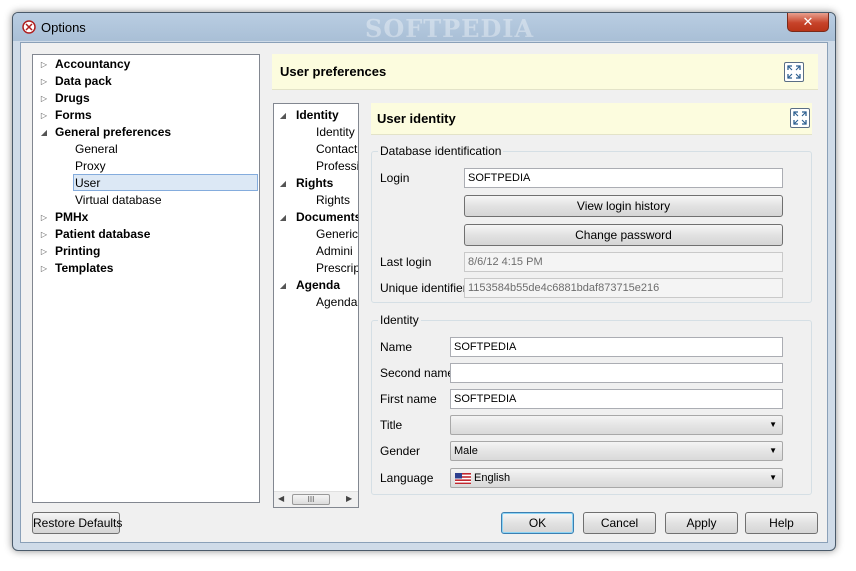 This screenshot has width=856, height=571. What do you see at coordinates (96, 149) in the screenshot?
I see `tree-item-label: General` at bounding box center [96, 149].